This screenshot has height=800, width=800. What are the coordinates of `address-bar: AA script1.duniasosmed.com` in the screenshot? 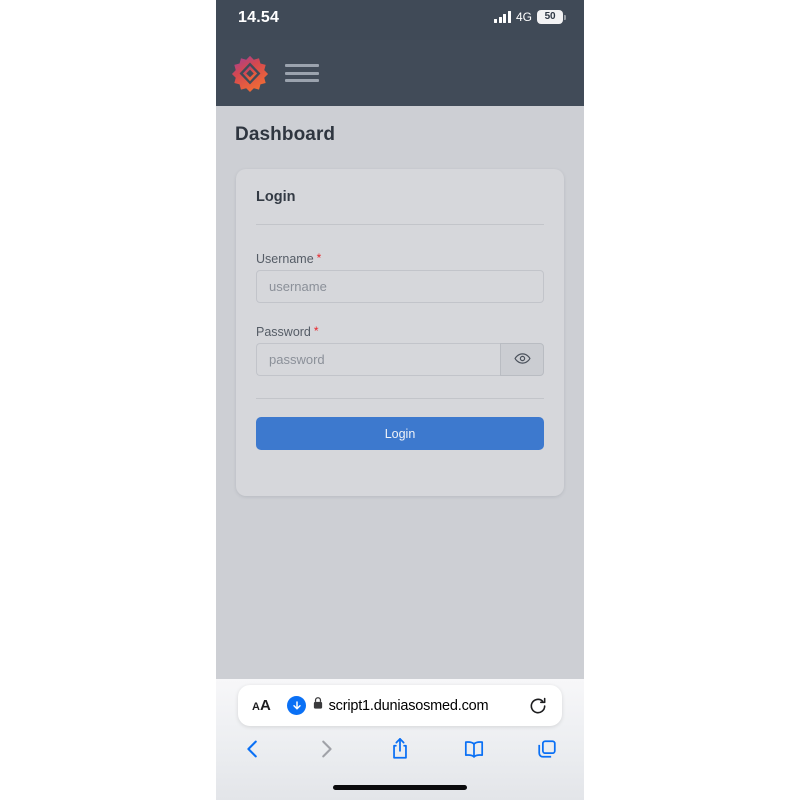 It's located at (400, 705).